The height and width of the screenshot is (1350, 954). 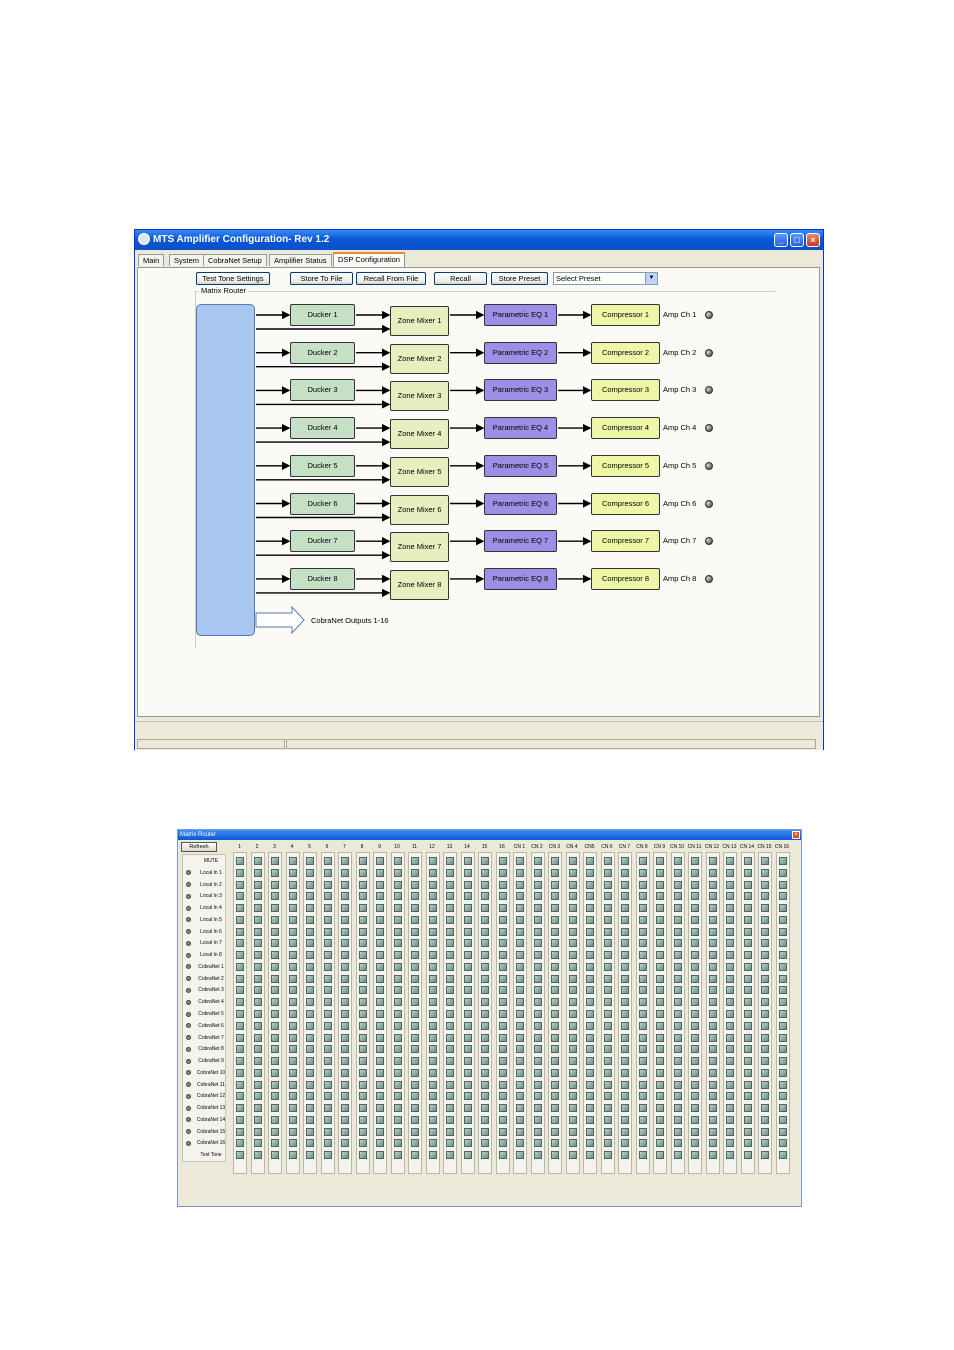 I want to click on matrix-router-block, so click(x=225, y=470).